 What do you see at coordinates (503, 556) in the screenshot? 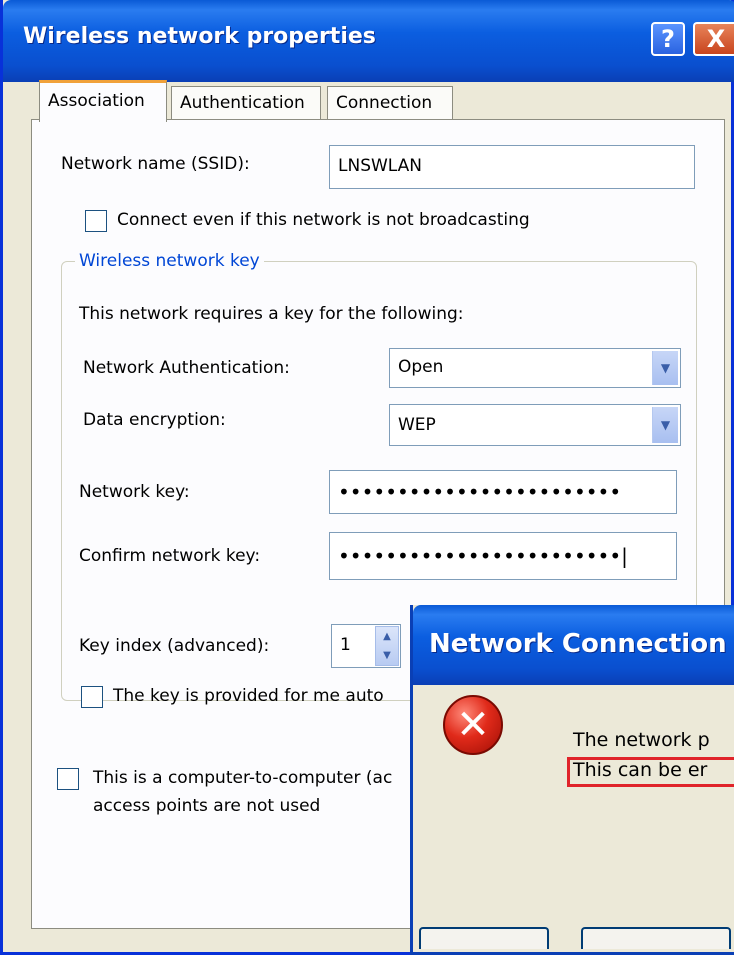
I see `confirm-key-input: ••••••••••••••••••••••••|` at bounding box center [503, 556].